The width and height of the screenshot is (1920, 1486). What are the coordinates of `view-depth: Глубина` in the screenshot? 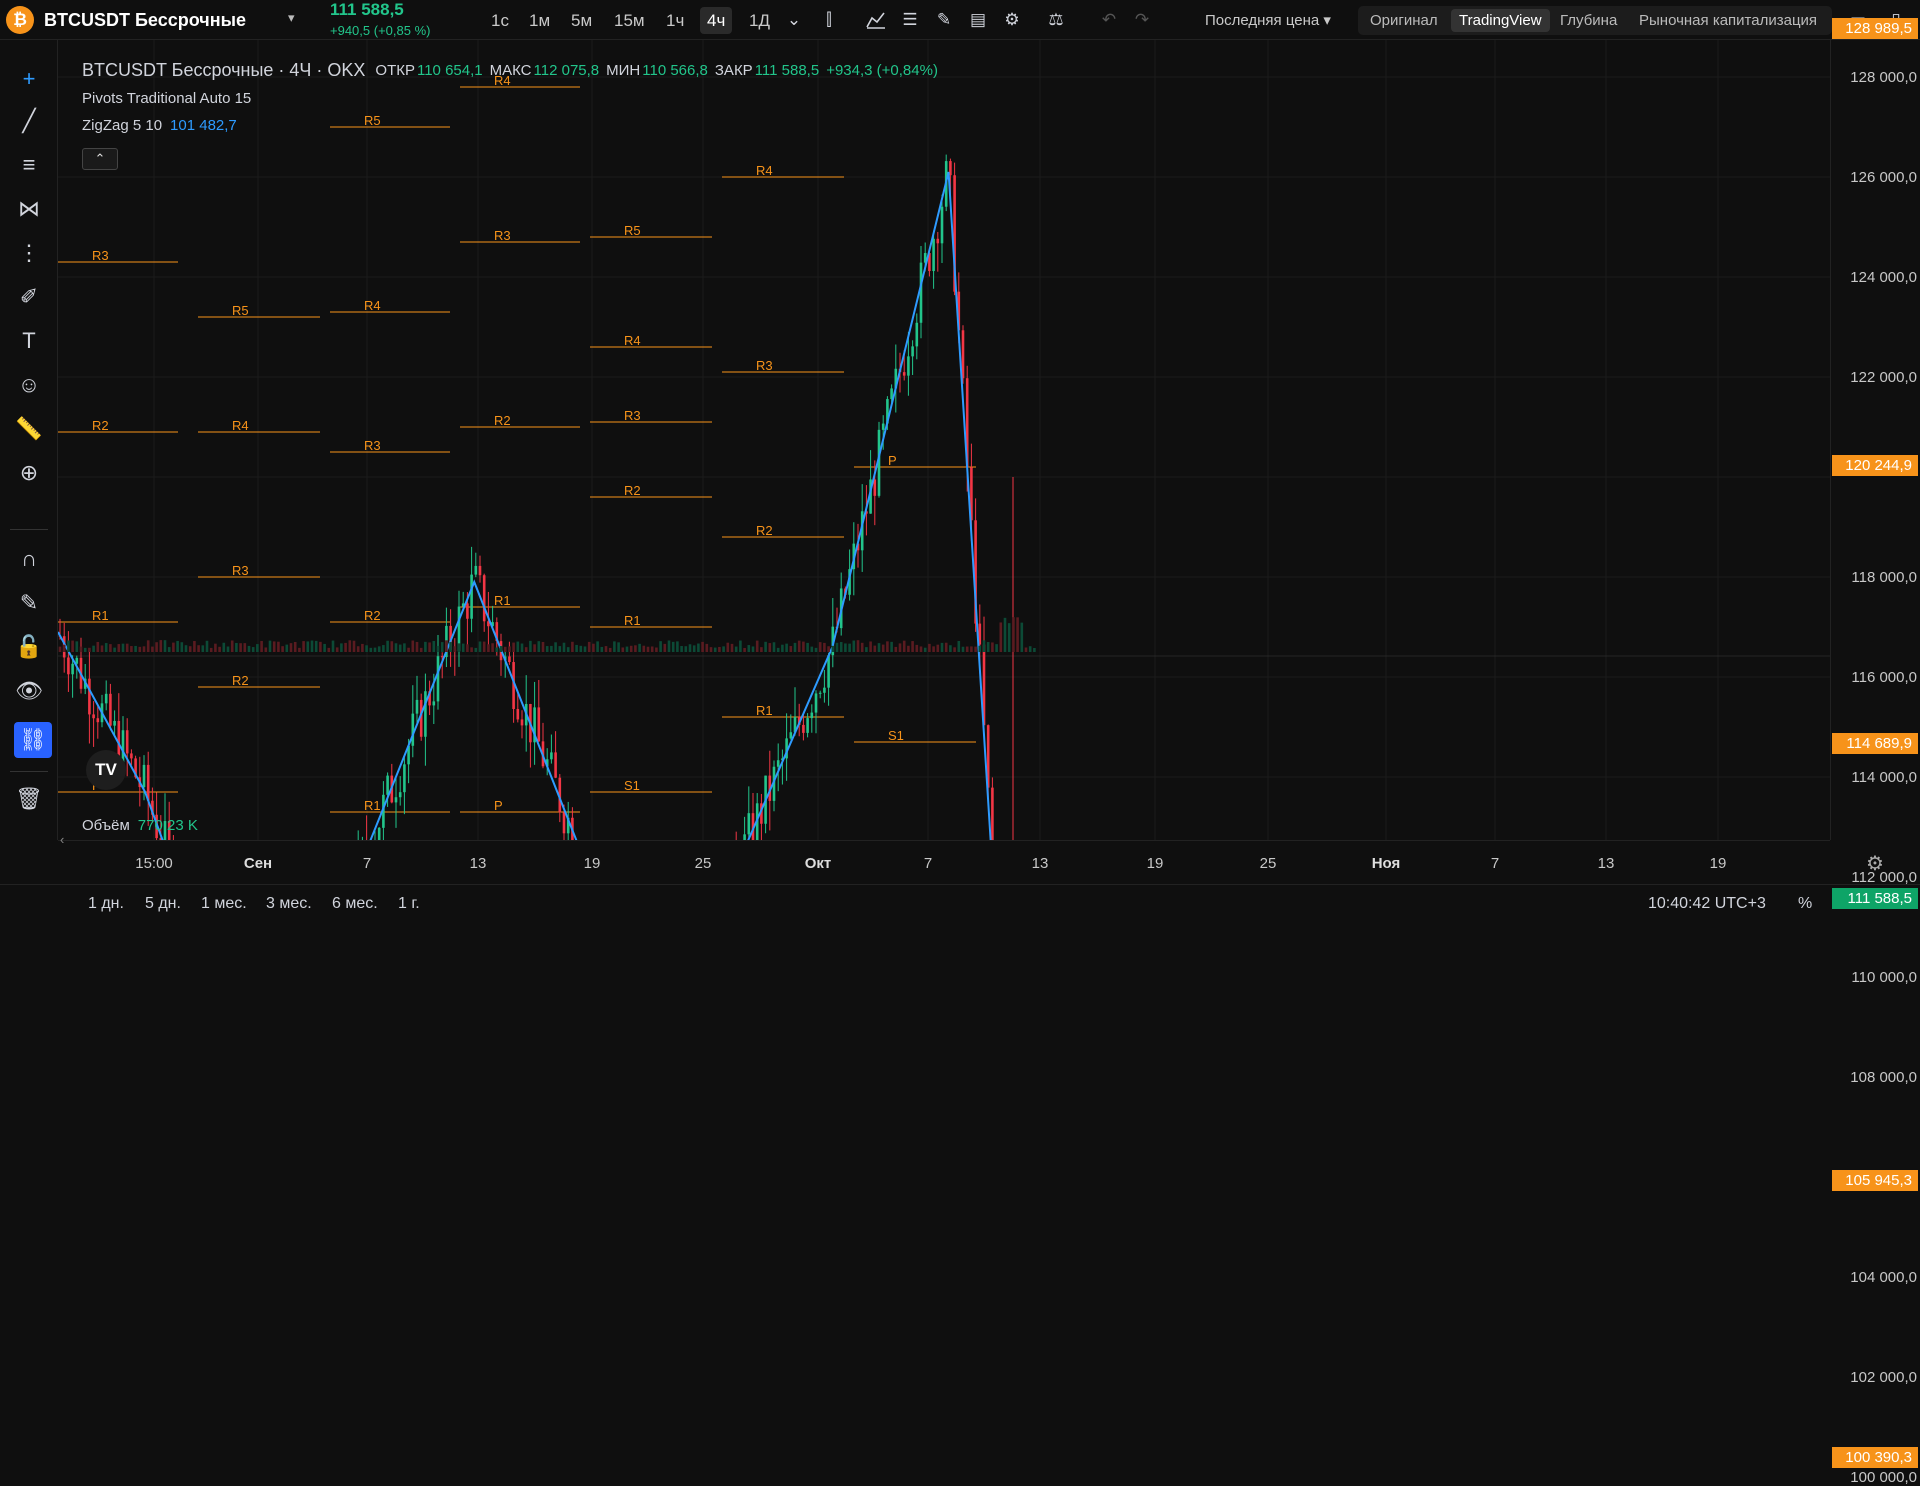 It's located at (1588, 20).